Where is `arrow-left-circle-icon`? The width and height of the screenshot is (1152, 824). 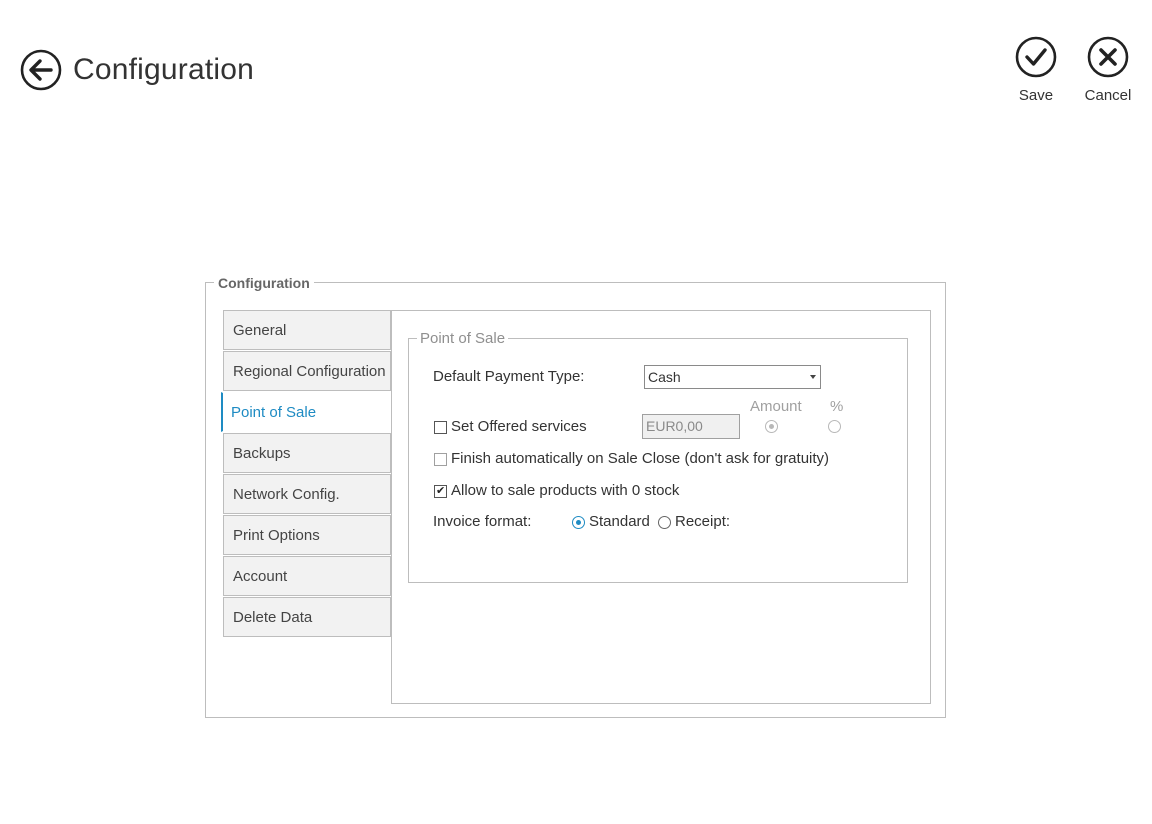 arrow-left-circle-icon is located at coordinates (41, 70).